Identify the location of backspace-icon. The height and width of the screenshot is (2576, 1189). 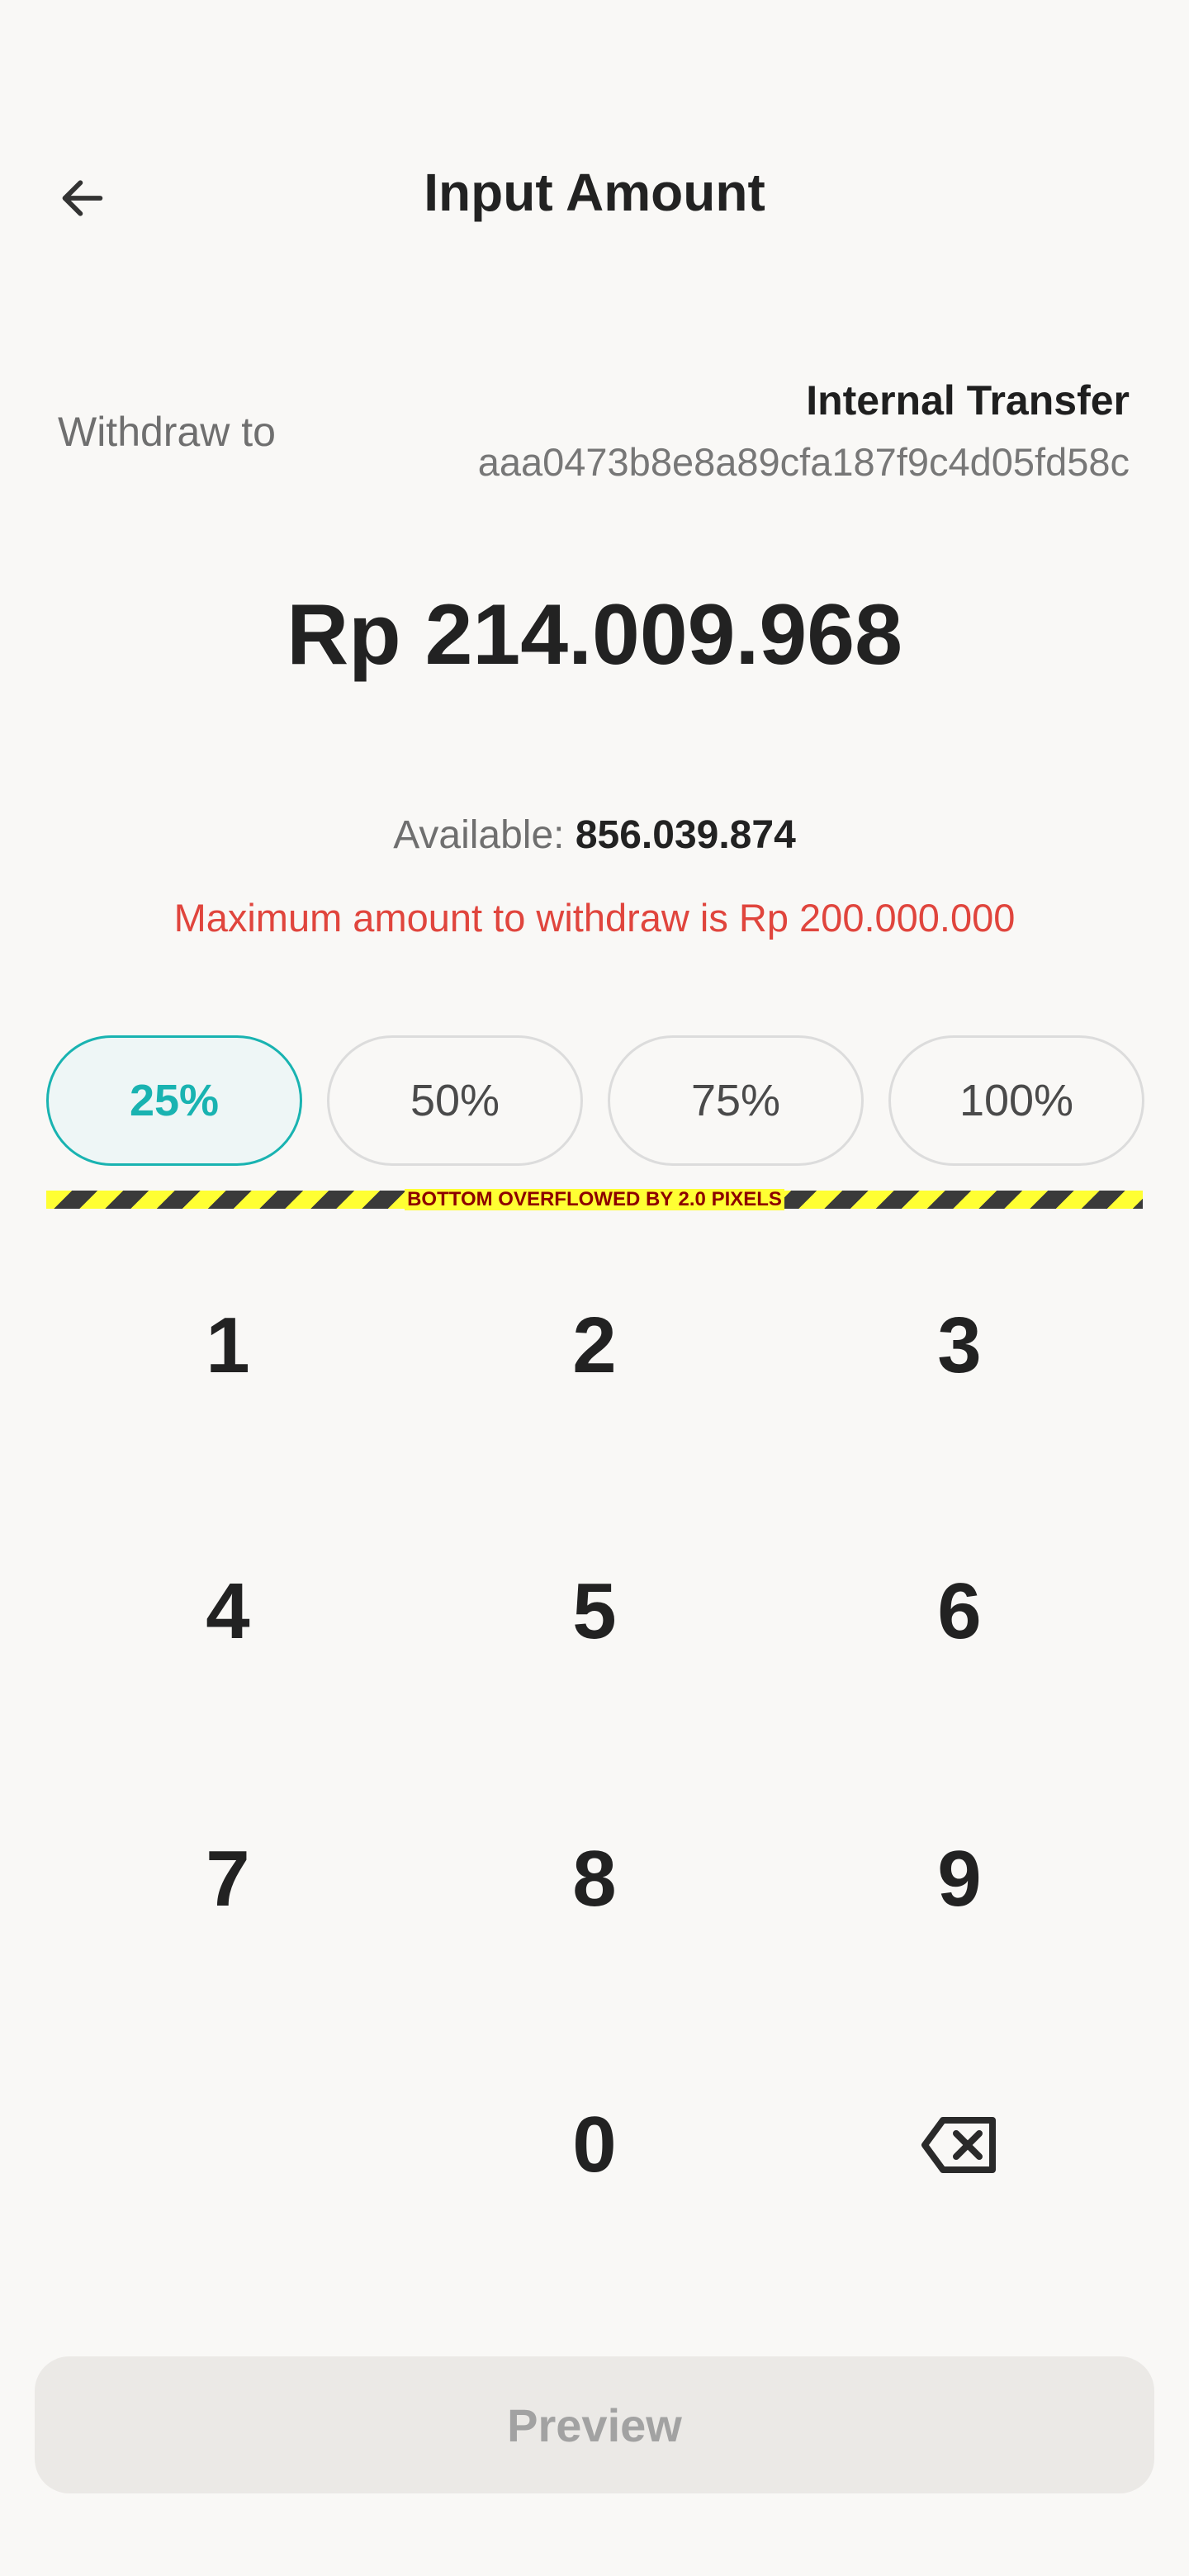
(958, 2145).